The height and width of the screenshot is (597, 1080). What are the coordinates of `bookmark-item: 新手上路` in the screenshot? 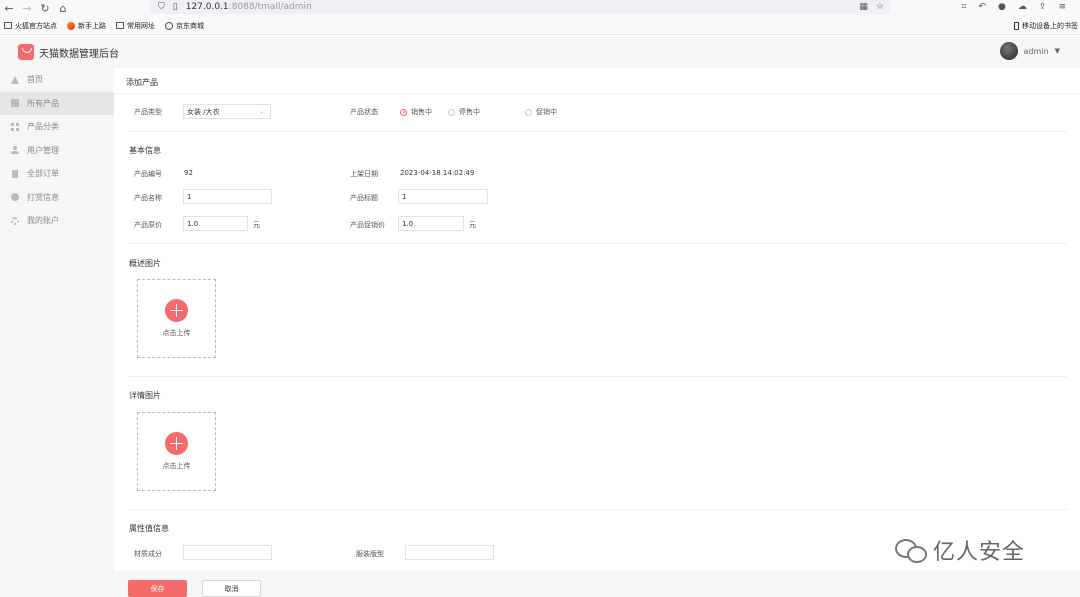 It's located at (86, 26).